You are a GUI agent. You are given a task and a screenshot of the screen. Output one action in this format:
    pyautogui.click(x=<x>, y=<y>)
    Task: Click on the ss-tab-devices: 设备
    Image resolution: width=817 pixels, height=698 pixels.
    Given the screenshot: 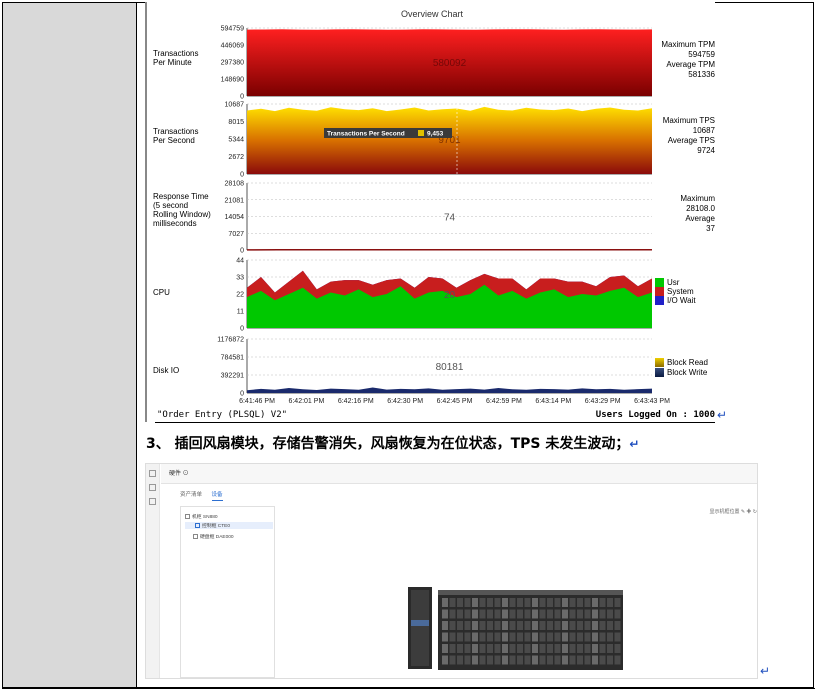 What is the action you would take?
    pyautogui.click(x=217, y=495)
    